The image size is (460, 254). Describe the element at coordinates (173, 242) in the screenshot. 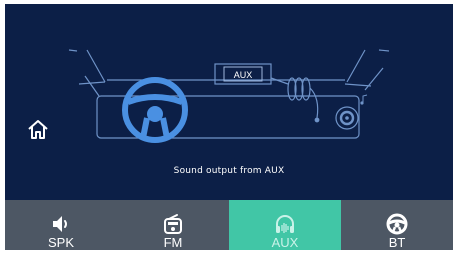

I see `tab-fm-label: FM` at that location.